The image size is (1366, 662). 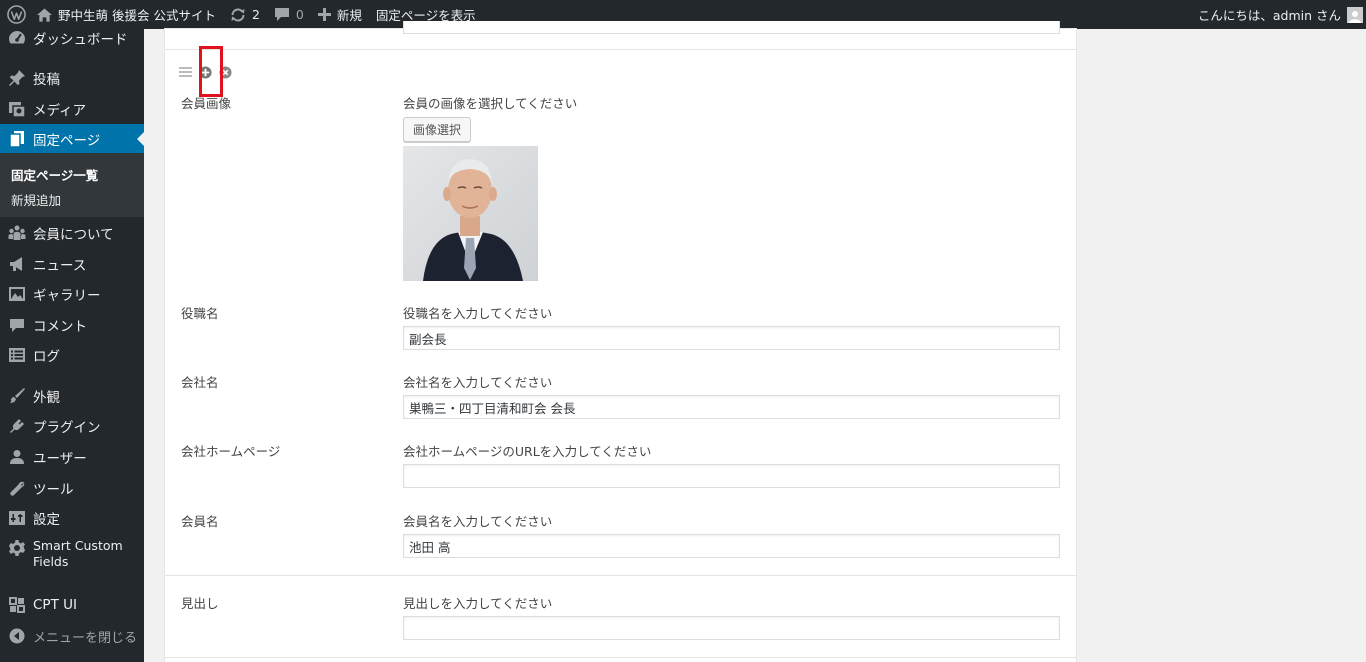 What do you see at coordinates (36, 199) in the screenshot?
I see `submenu-add-new: 新規追加` at bounding box center [36, 199].